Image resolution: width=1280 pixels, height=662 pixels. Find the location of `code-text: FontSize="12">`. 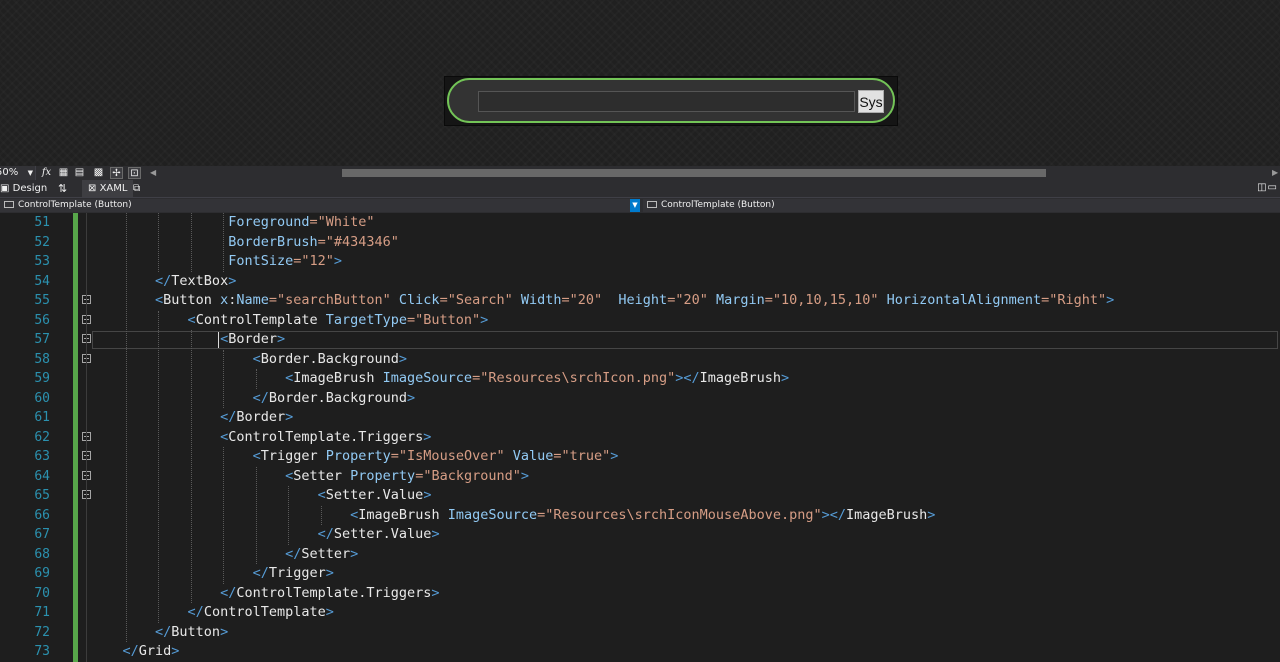

code-text: FontSize="12"> is located at coordinates (285, 262).